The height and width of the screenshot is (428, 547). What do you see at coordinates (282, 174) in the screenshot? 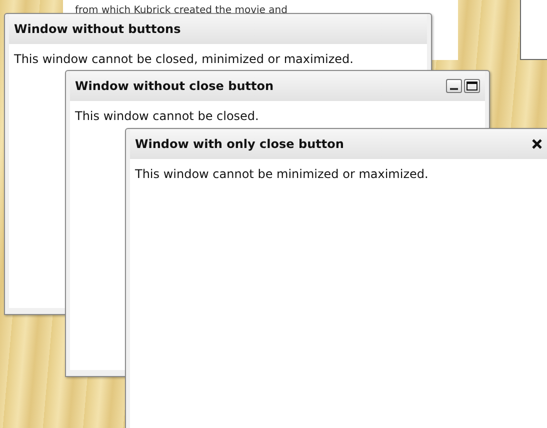
I see `window-message: This window cannot be minimized or maximized.` at bounding box center [282, 174].